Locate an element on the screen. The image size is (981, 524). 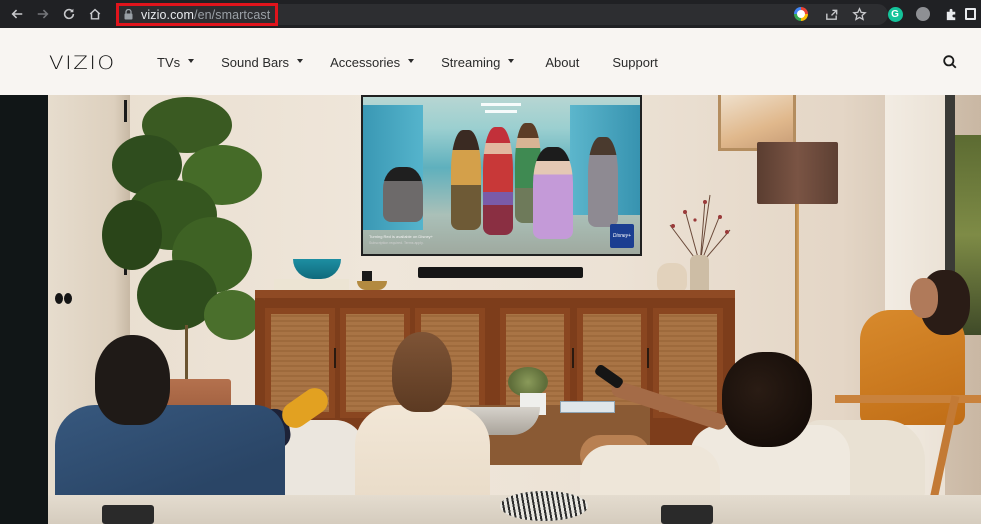
tv-caption: Turning Red is available on Disney+ is located at coordinates (401, 236).